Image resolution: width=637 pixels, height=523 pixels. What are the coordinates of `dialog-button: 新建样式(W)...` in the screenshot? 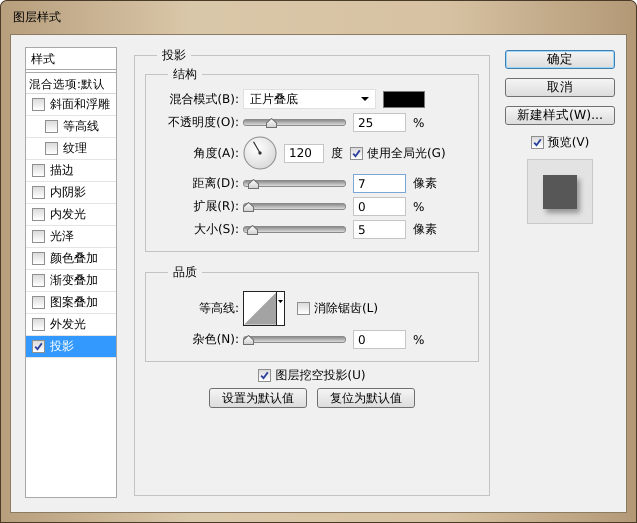 It's located at (560, 115).